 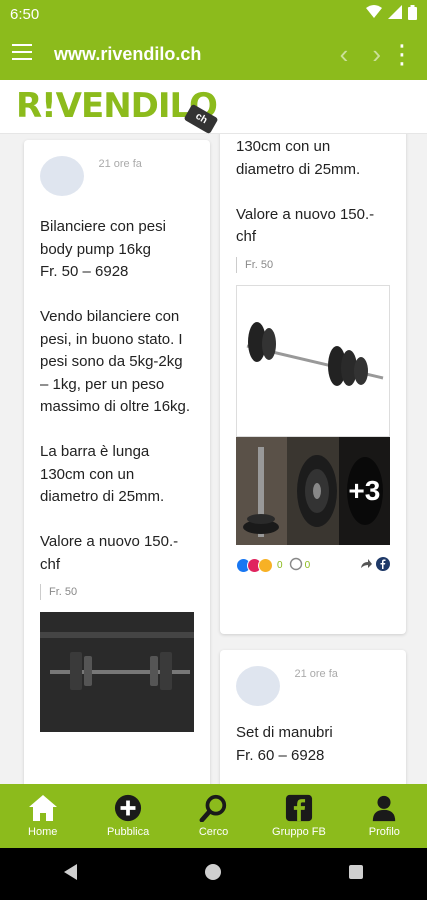 I want to click on status-bar: 6:50, so click(x=213, y=14).